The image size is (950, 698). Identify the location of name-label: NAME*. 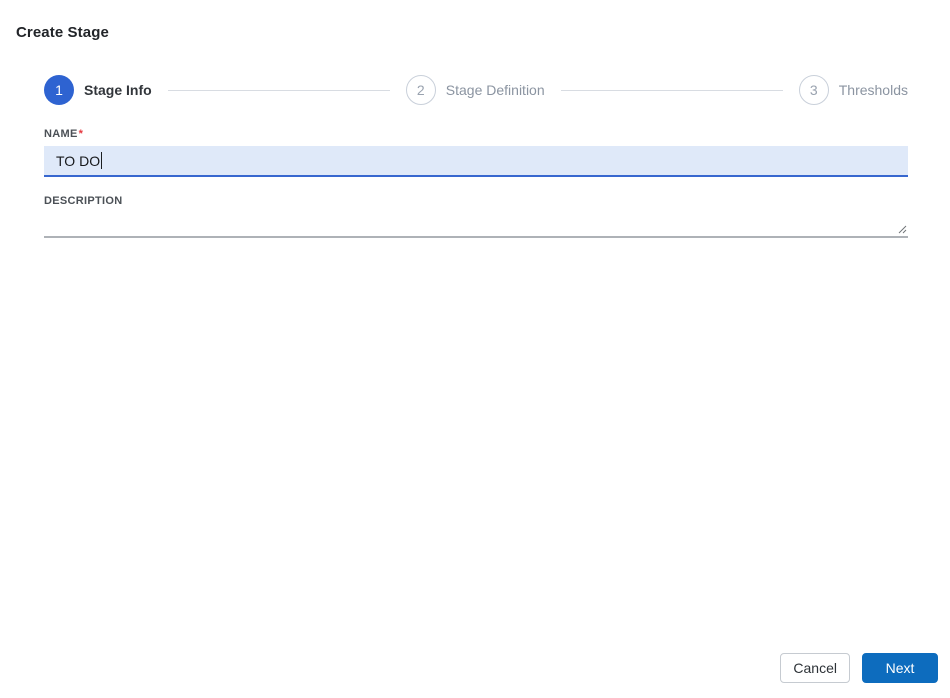
(63, 134).